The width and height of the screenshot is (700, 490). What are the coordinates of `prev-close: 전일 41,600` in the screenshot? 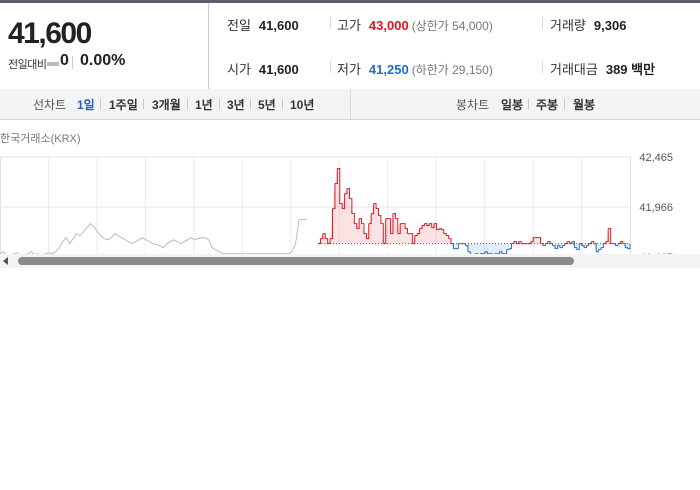 It's located at (263, 24).